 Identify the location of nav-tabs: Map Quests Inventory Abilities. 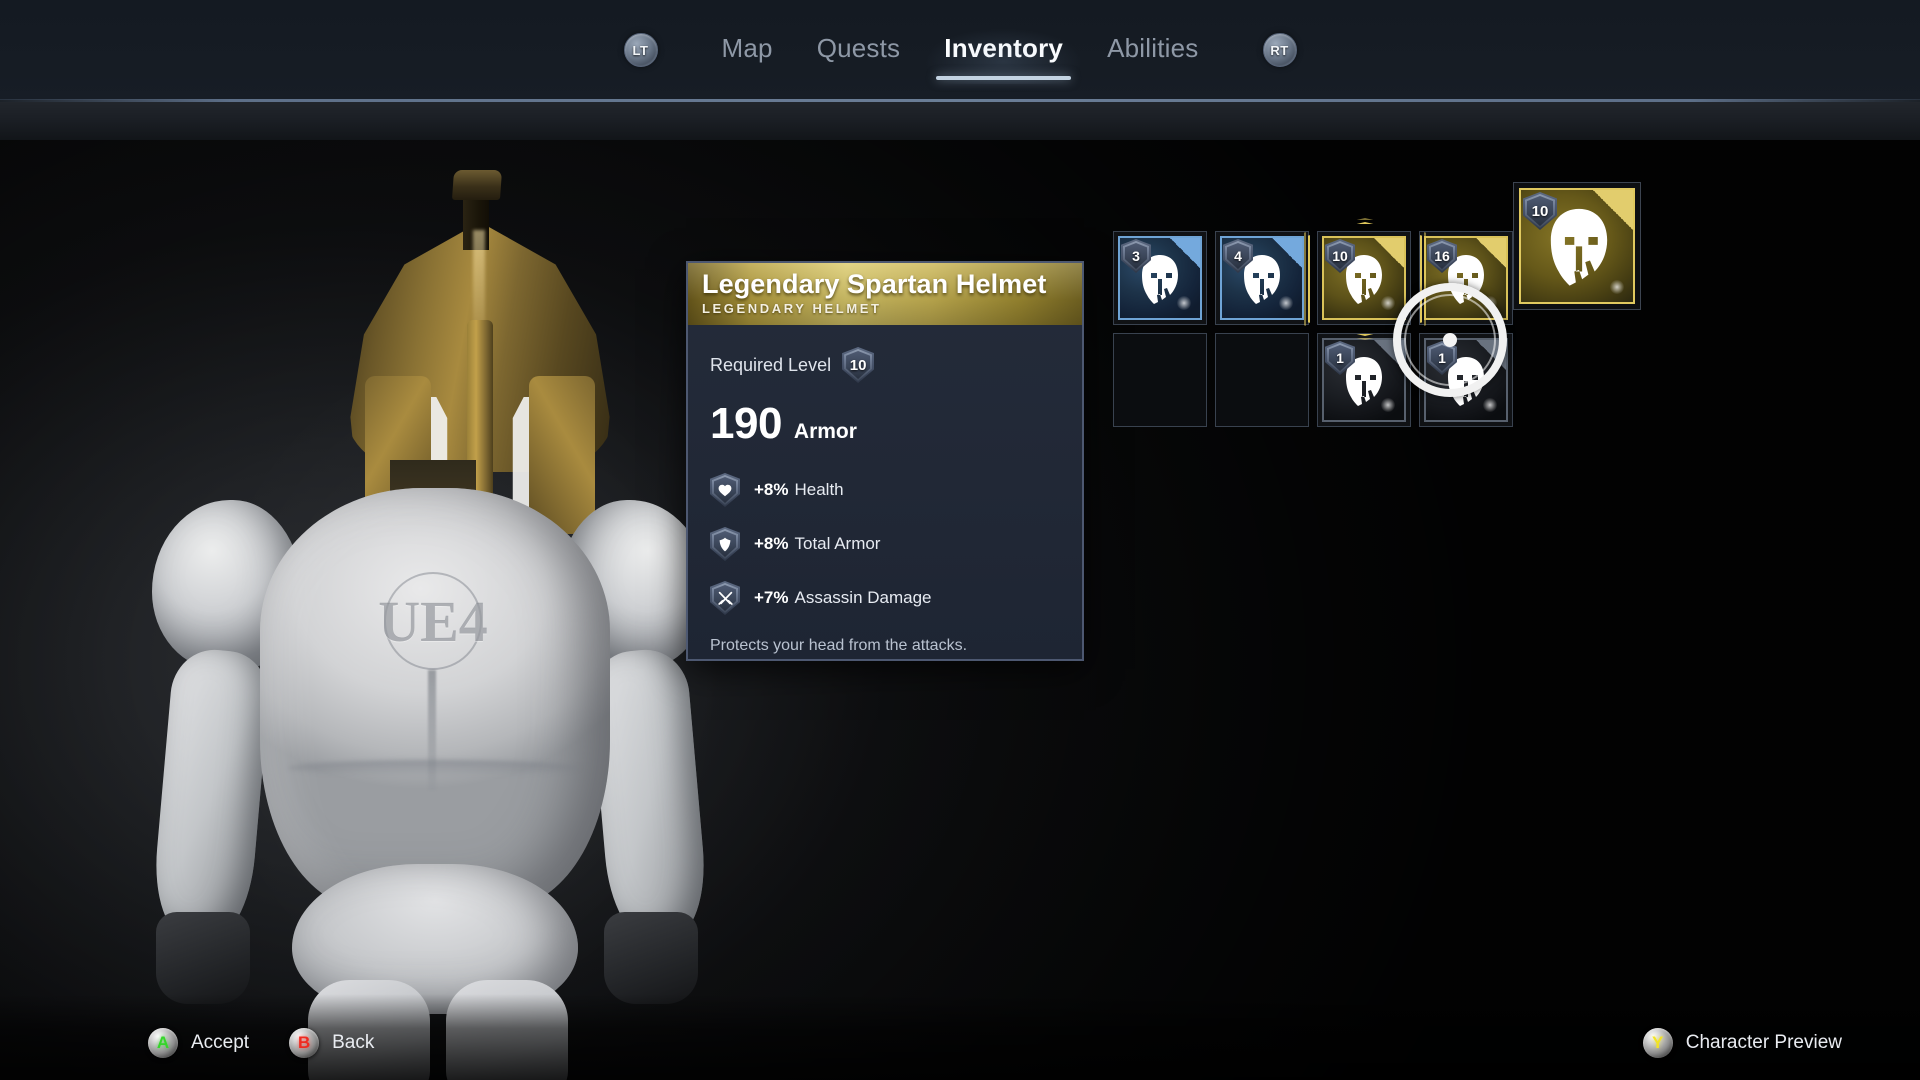
(960, 46).